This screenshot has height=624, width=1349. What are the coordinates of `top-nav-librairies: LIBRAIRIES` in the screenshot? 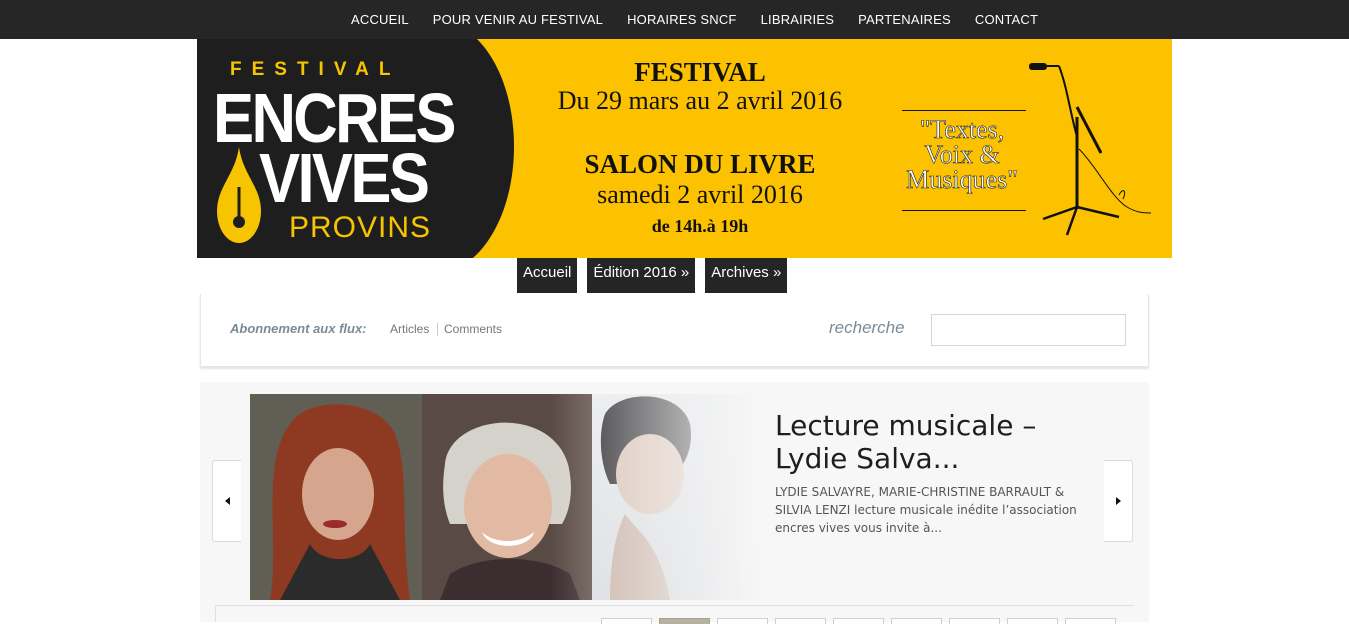 It's located at (798, 19).